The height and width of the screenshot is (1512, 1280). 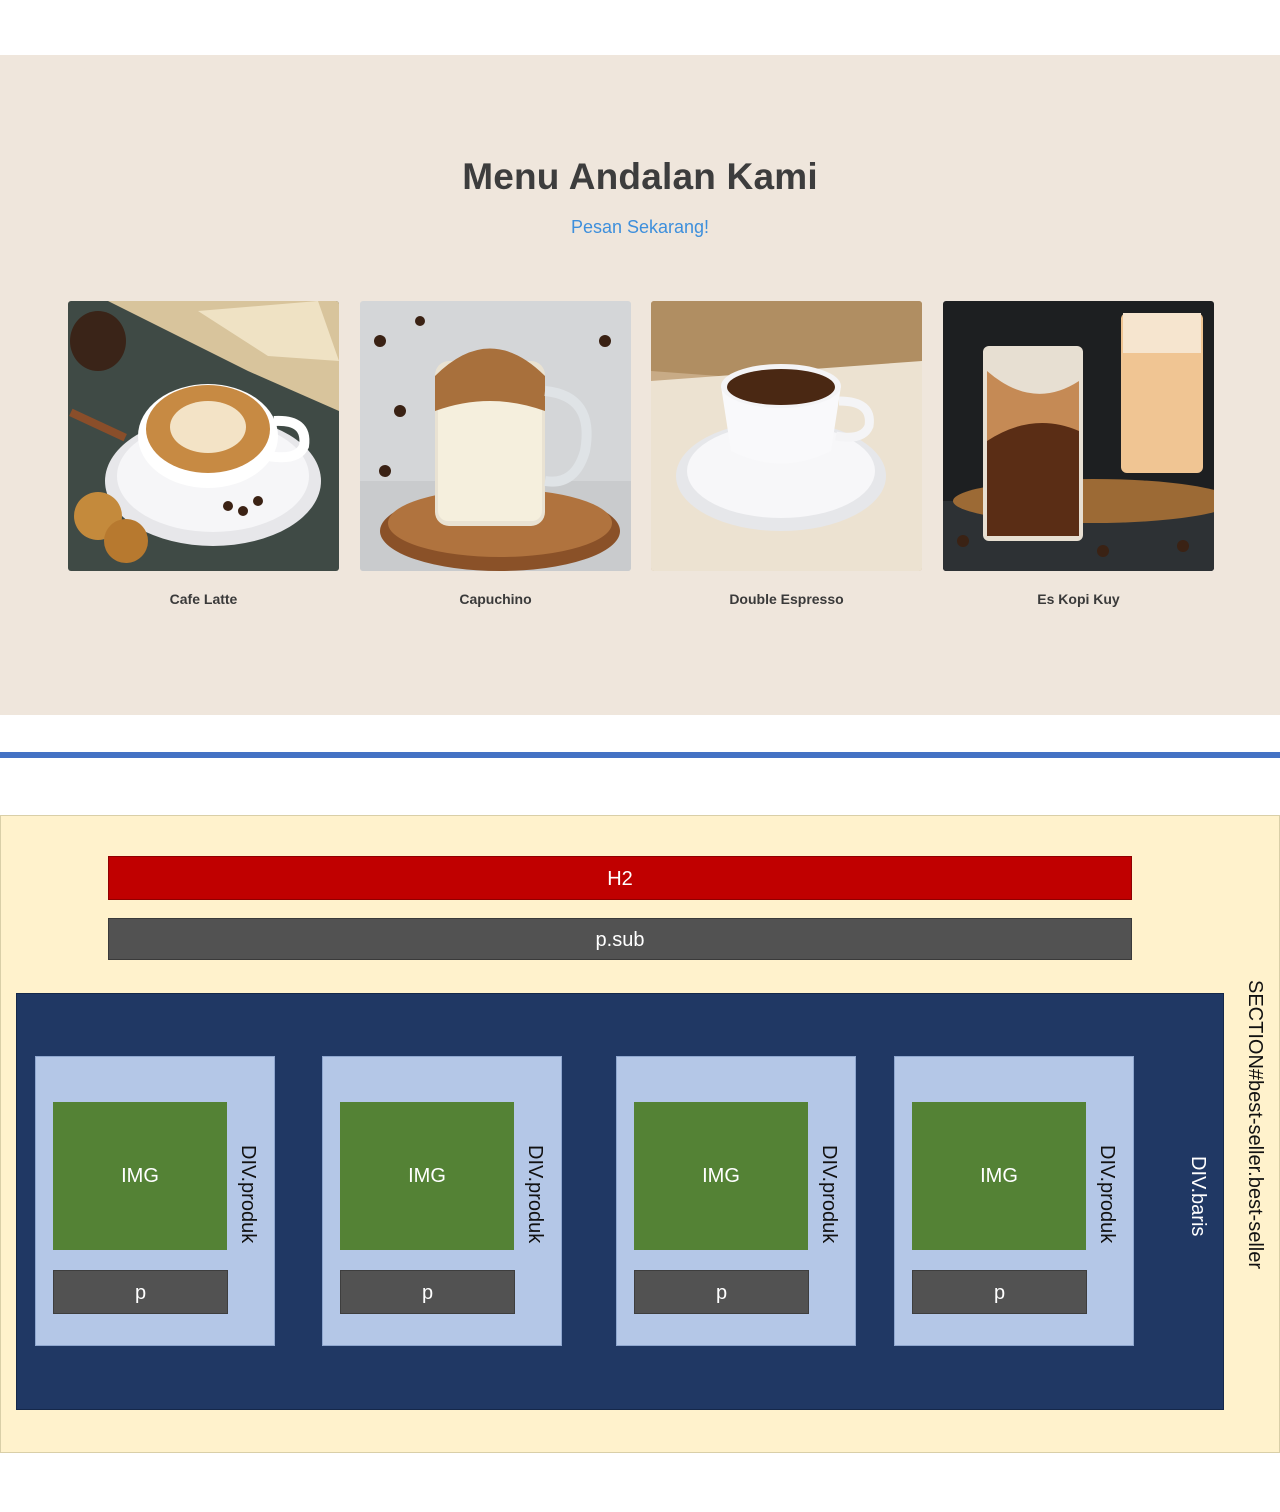 I want to click on product-name: Double Espresso, so click(x=786, y=599).